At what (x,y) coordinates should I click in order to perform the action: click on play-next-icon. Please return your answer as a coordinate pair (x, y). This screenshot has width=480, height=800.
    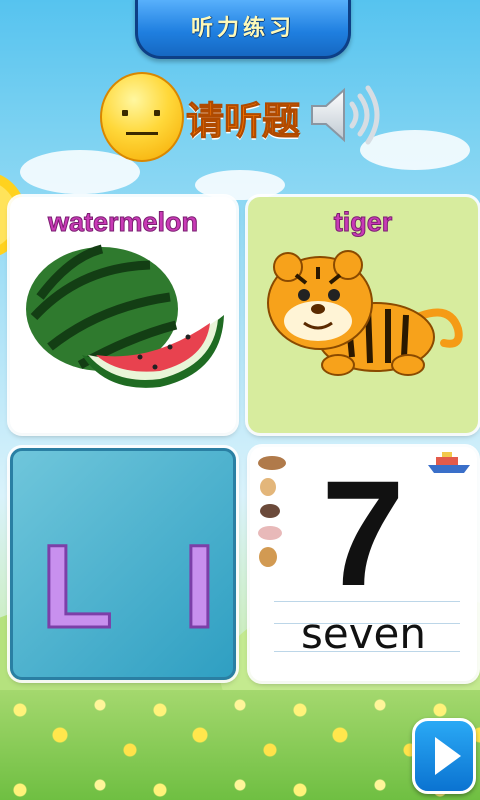
    Looking at the image, I should click on (448, 756).